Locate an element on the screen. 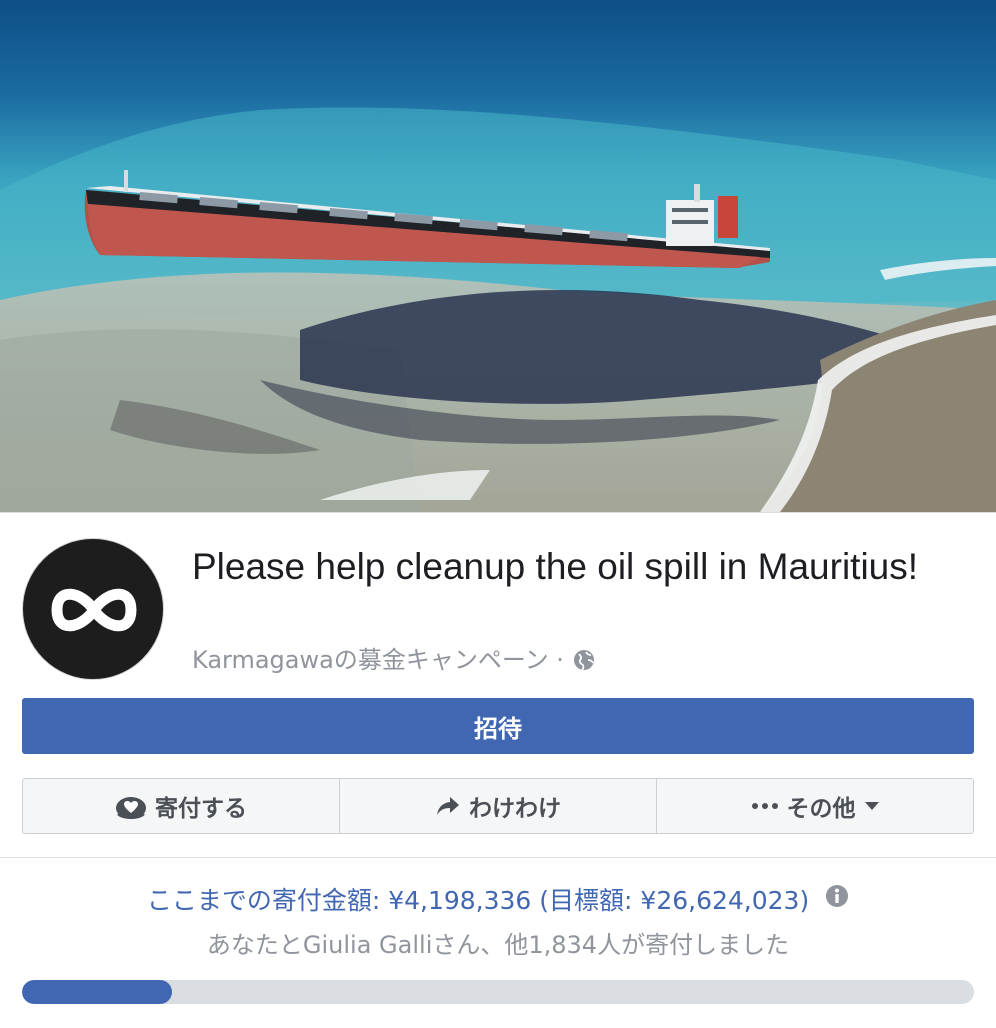  donors-summary: あなたとGiulia Galliさん、他1,834人が寄付しました is located at coordinates (498, 945).